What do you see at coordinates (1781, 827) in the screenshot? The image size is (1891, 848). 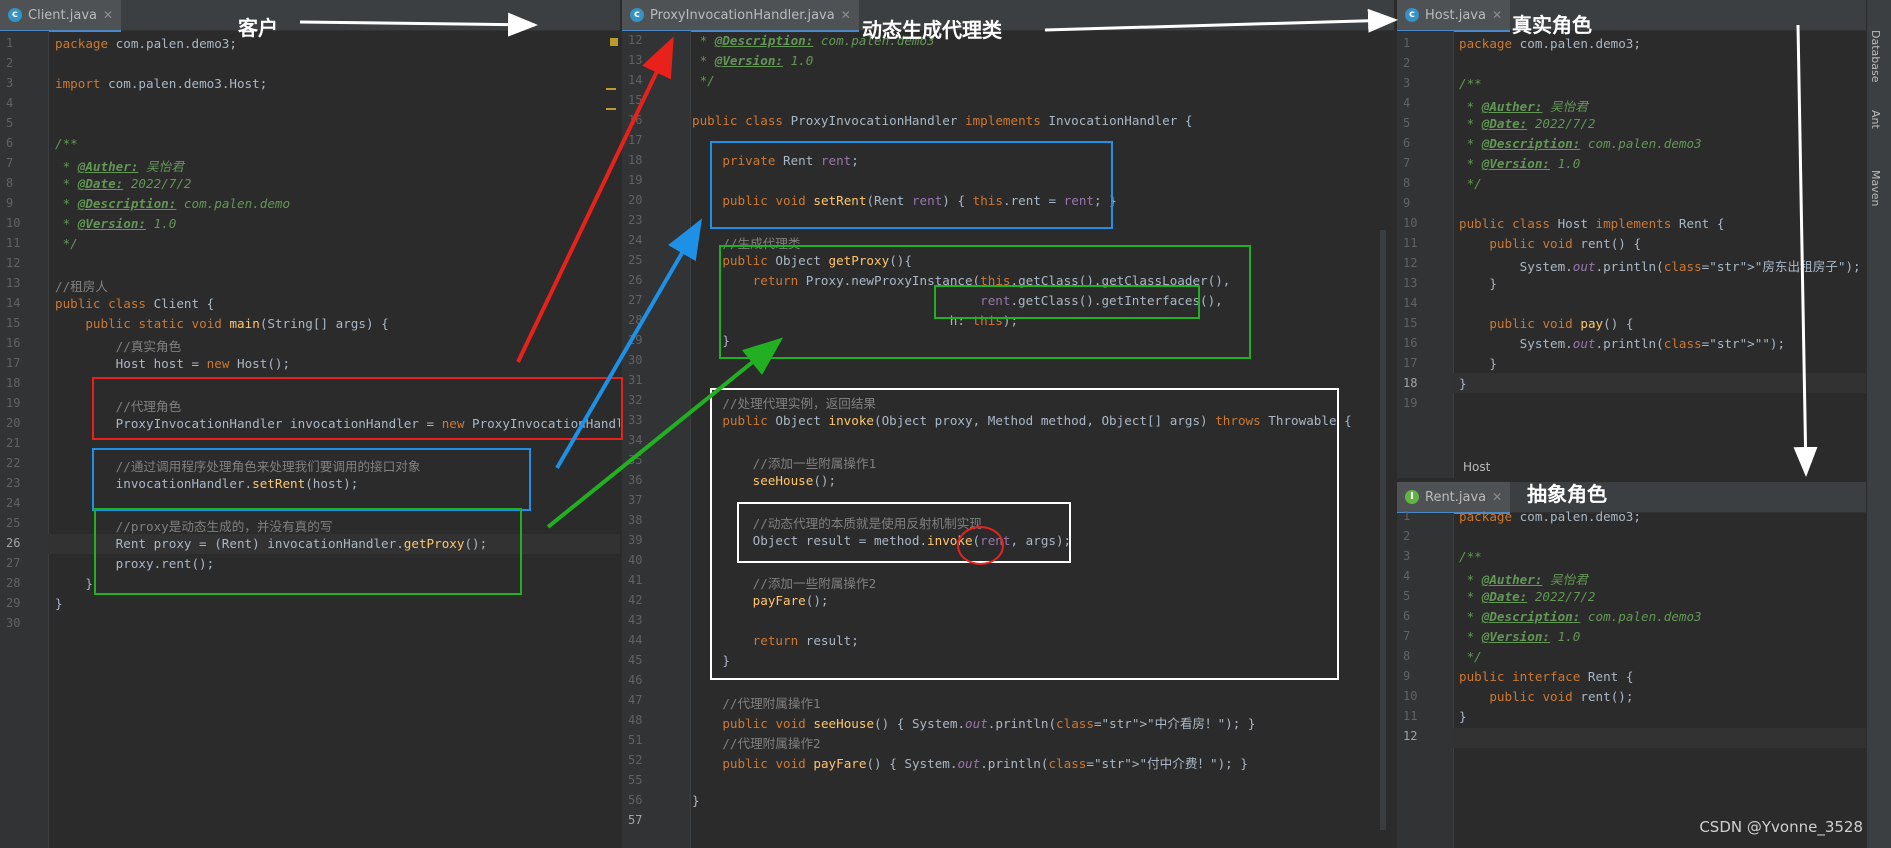 I see `watermark: CSDN @Yvonne_3528` at bounding box center [1781, 827].